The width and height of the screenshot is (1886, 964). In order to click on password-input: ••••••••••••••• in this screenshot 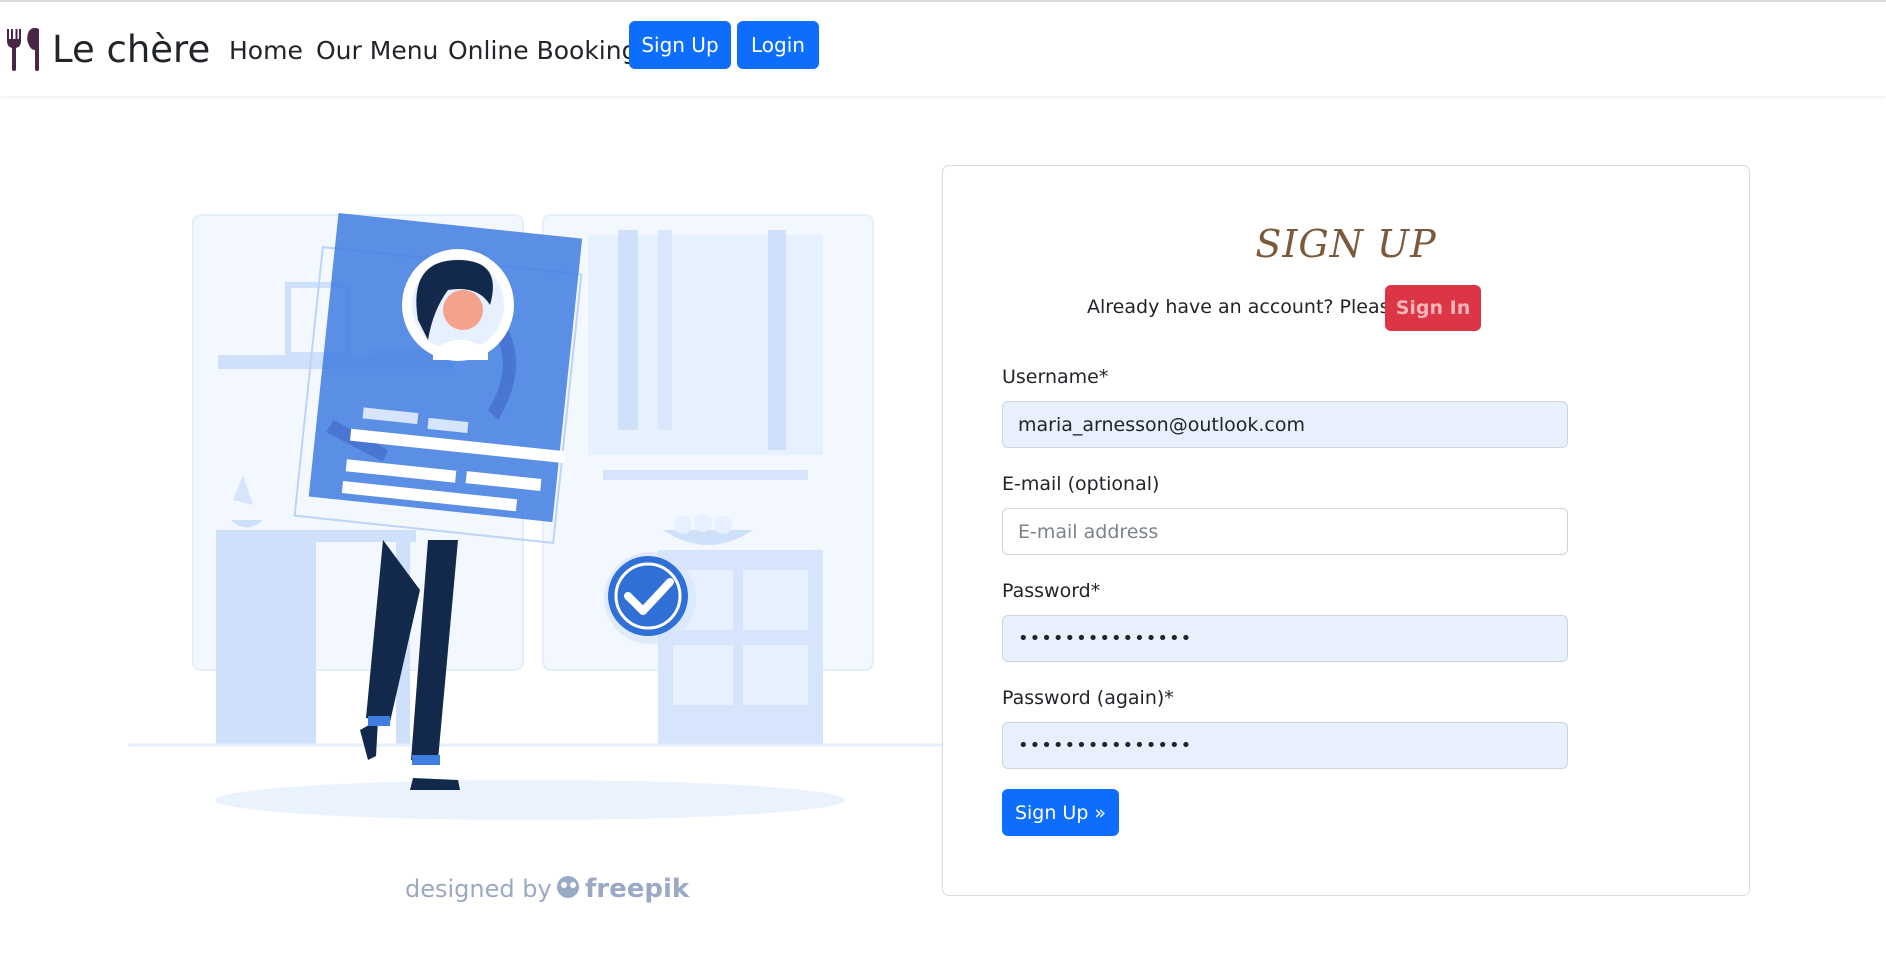, I will do `click(1285, 638)`.